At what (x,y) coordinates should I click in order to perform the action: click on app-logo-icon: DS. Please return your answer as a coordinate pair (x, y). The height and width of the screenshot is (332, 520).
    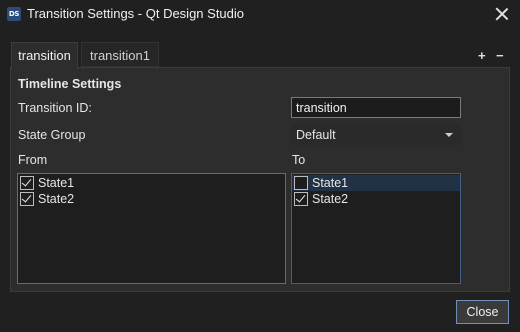
    Looking at the image, I should click on (14, 14).